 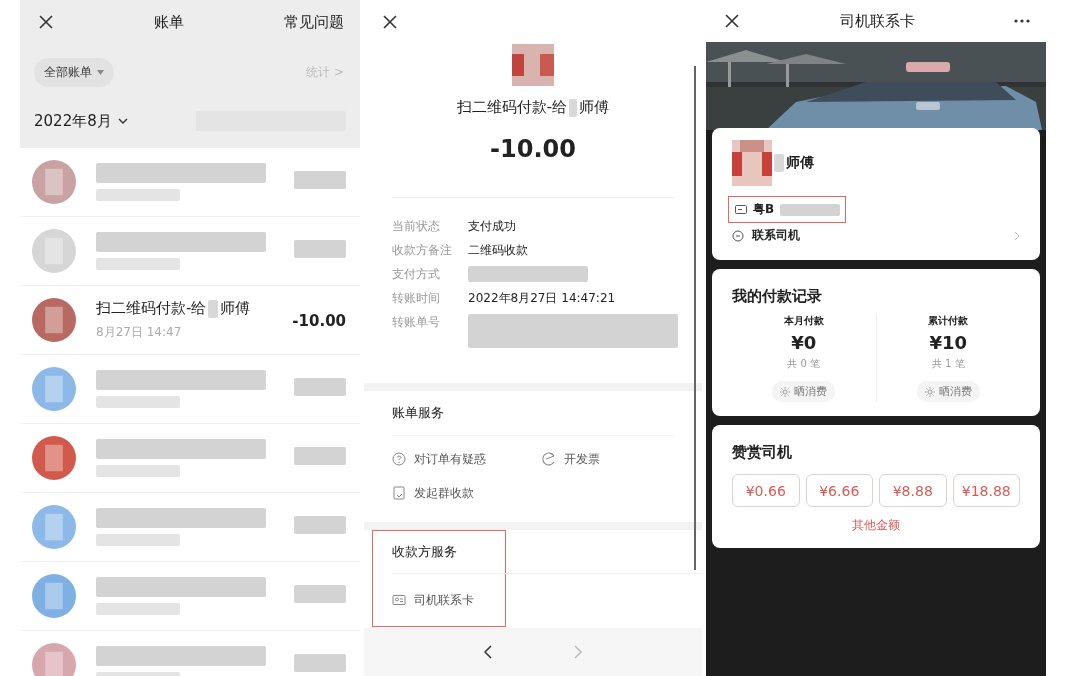 I want to click on record-count: 共 1 笔, so click(x=948, y=364).